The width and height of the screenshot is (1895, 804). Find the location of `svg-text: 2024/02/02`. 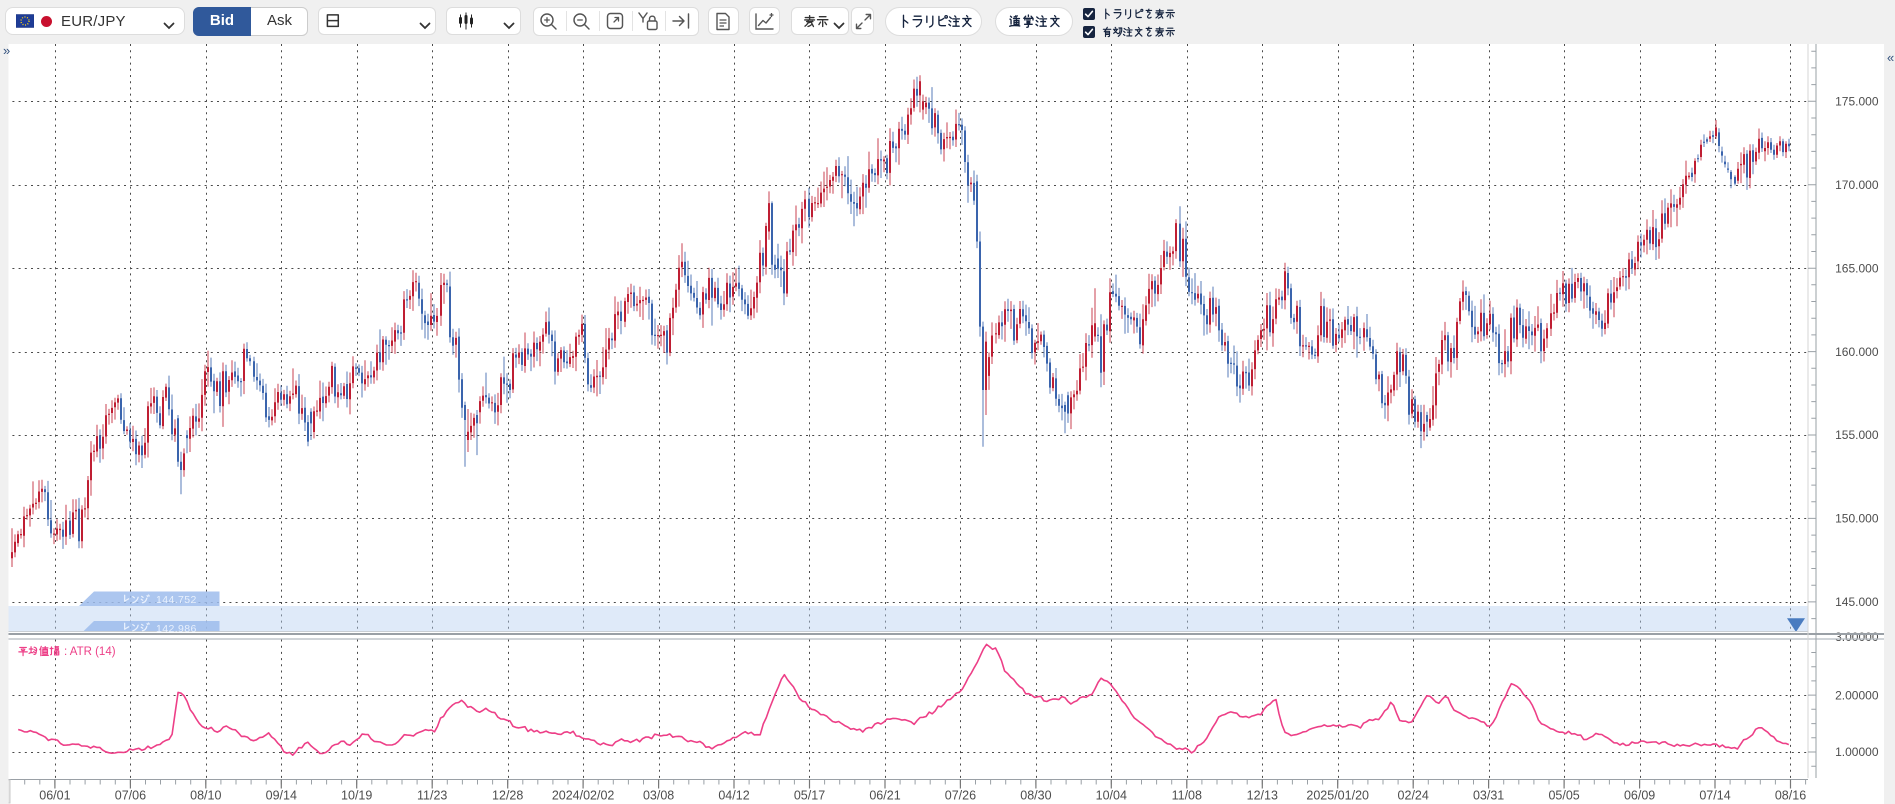

svg-text: 2024/02/02 is located at coordinates (583, 796).